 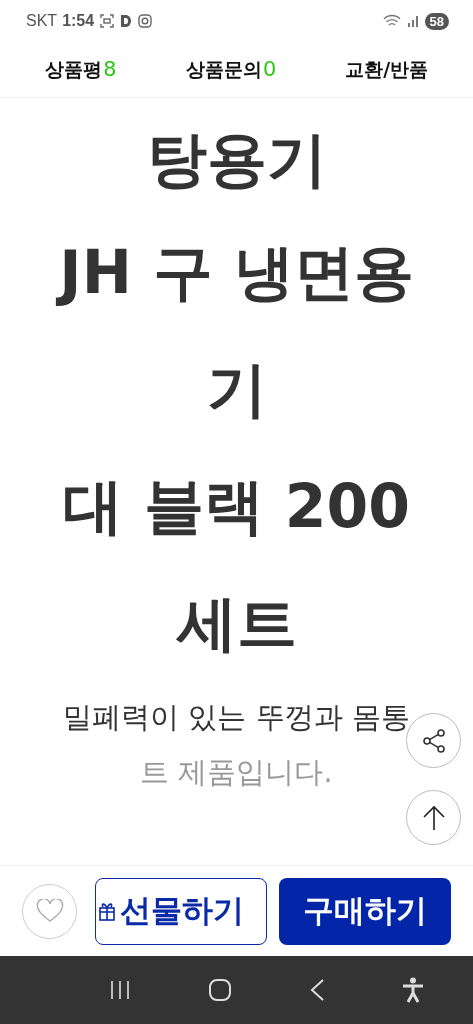 What do you see at coordinates (436, 21) in the screenshot?
I see `battery-indicator: 58` at bounding box center [436, 21].